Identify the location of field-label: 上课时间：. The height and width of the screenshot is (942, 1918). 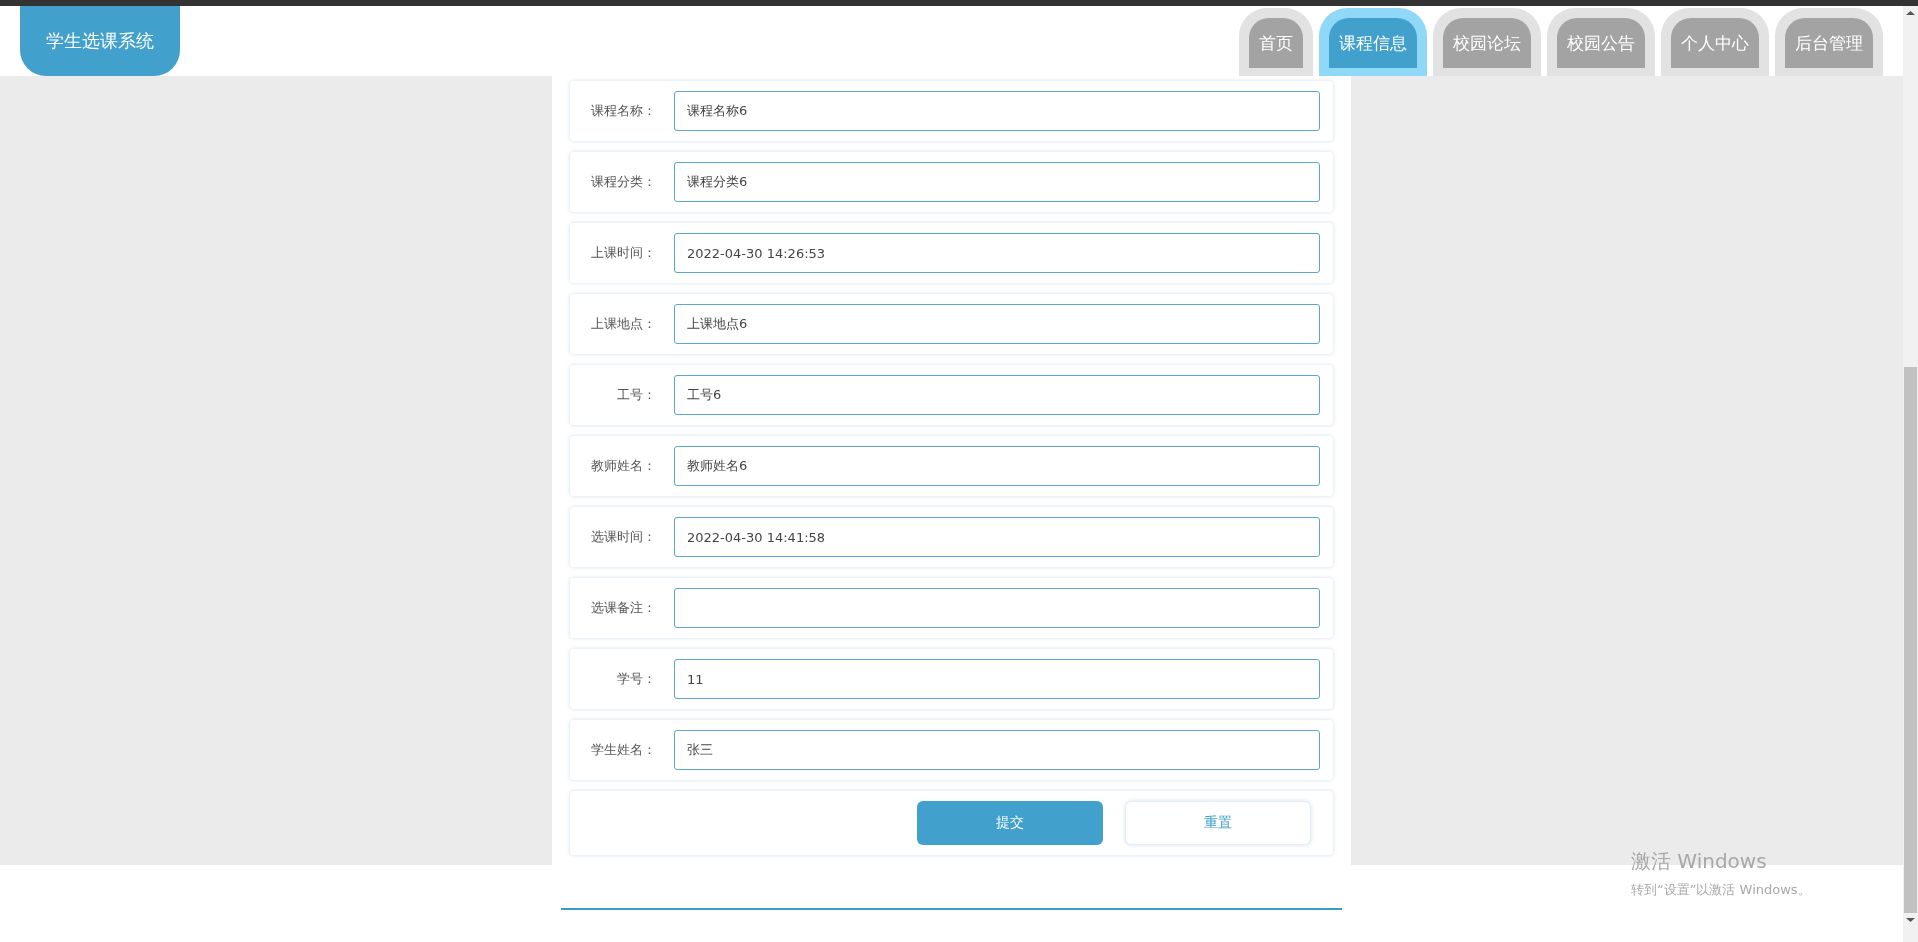
(623, 253).